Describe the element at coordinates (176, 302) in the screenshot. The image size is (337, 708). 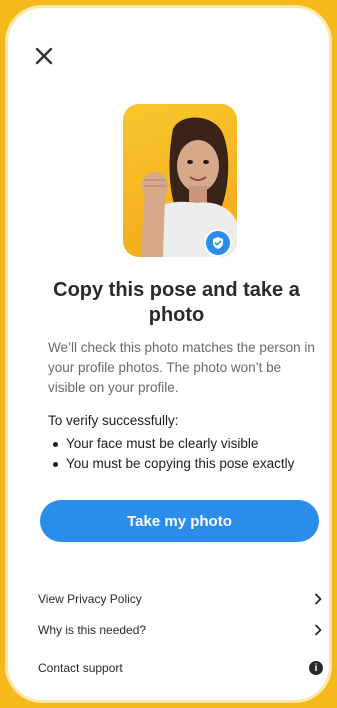
I see `page-title: Copy this pose and take a photo` at that location.